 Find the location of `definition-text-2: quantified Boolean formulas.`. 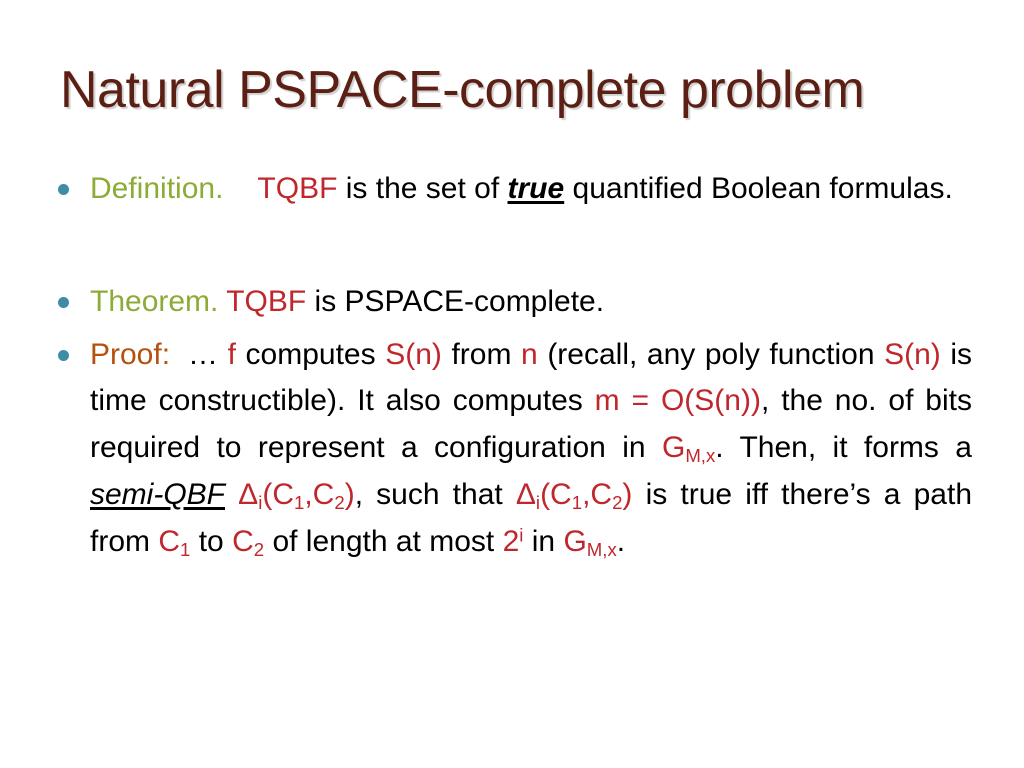

definition-text-2: quantified Boolean formulas. is located at coordinates (762, 188).